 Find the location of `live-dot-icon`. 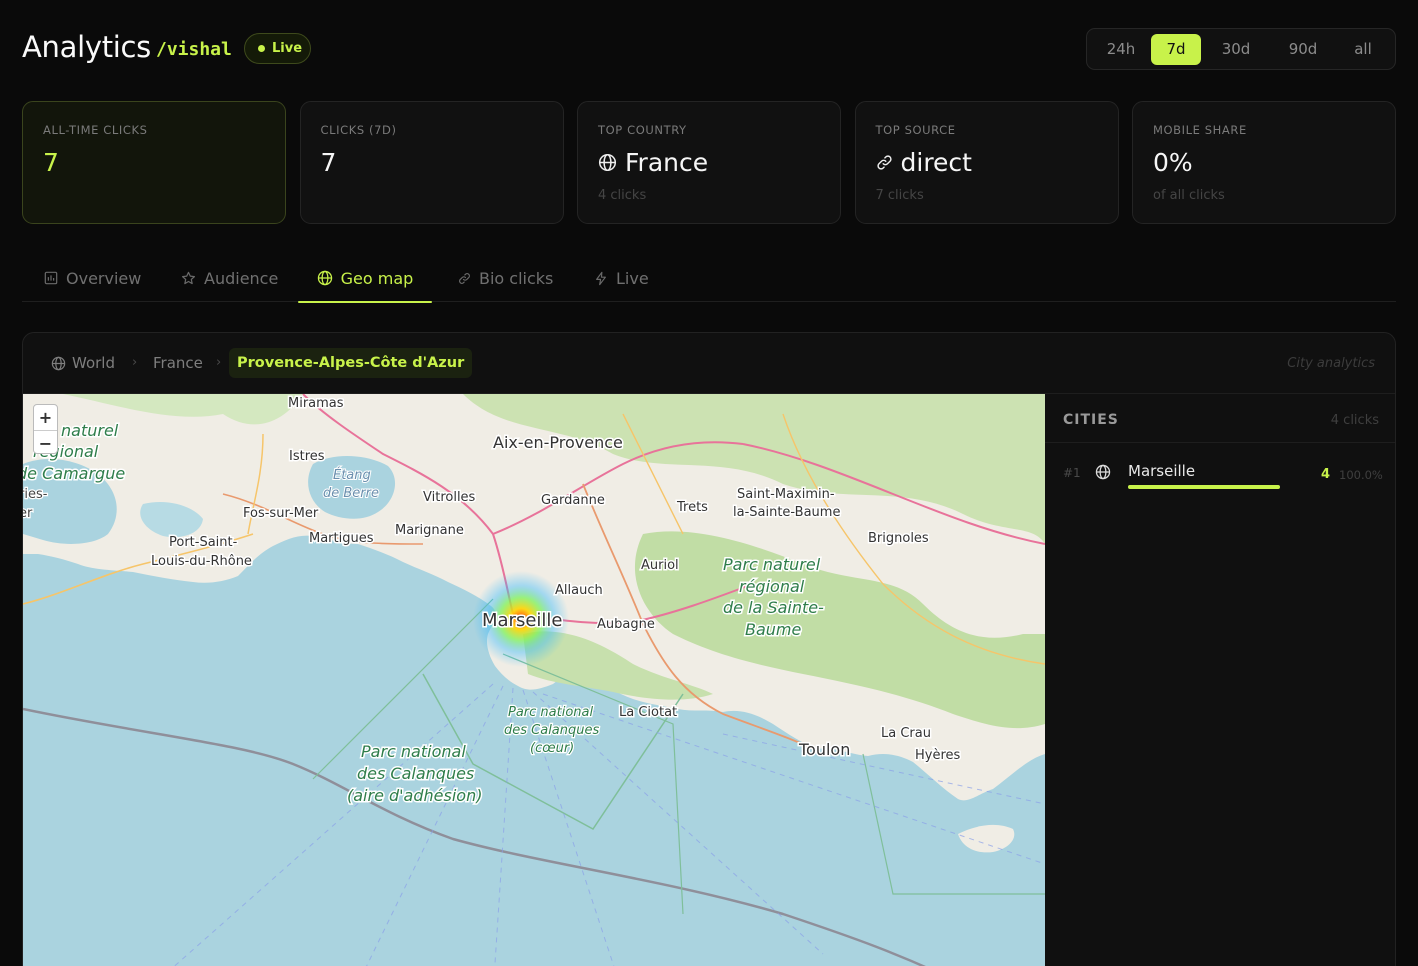

live-dot-icon is located at coordinates (261, 48).